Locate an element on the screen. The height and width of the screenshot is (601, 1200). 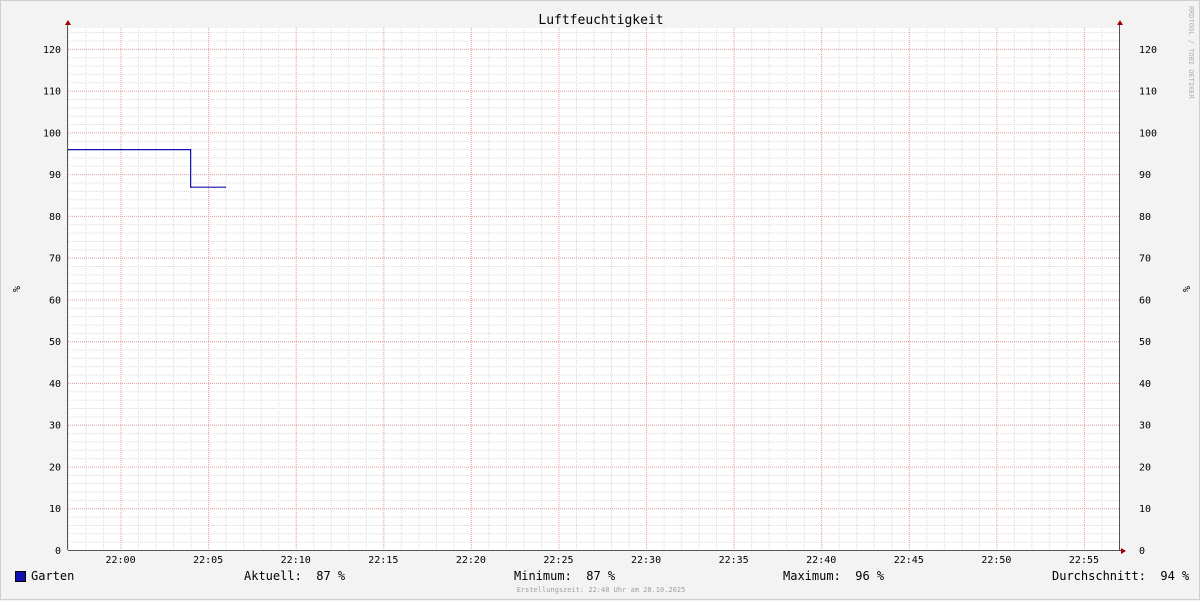
y-tick-label-left: 120 is located at coordinates (52, 50).